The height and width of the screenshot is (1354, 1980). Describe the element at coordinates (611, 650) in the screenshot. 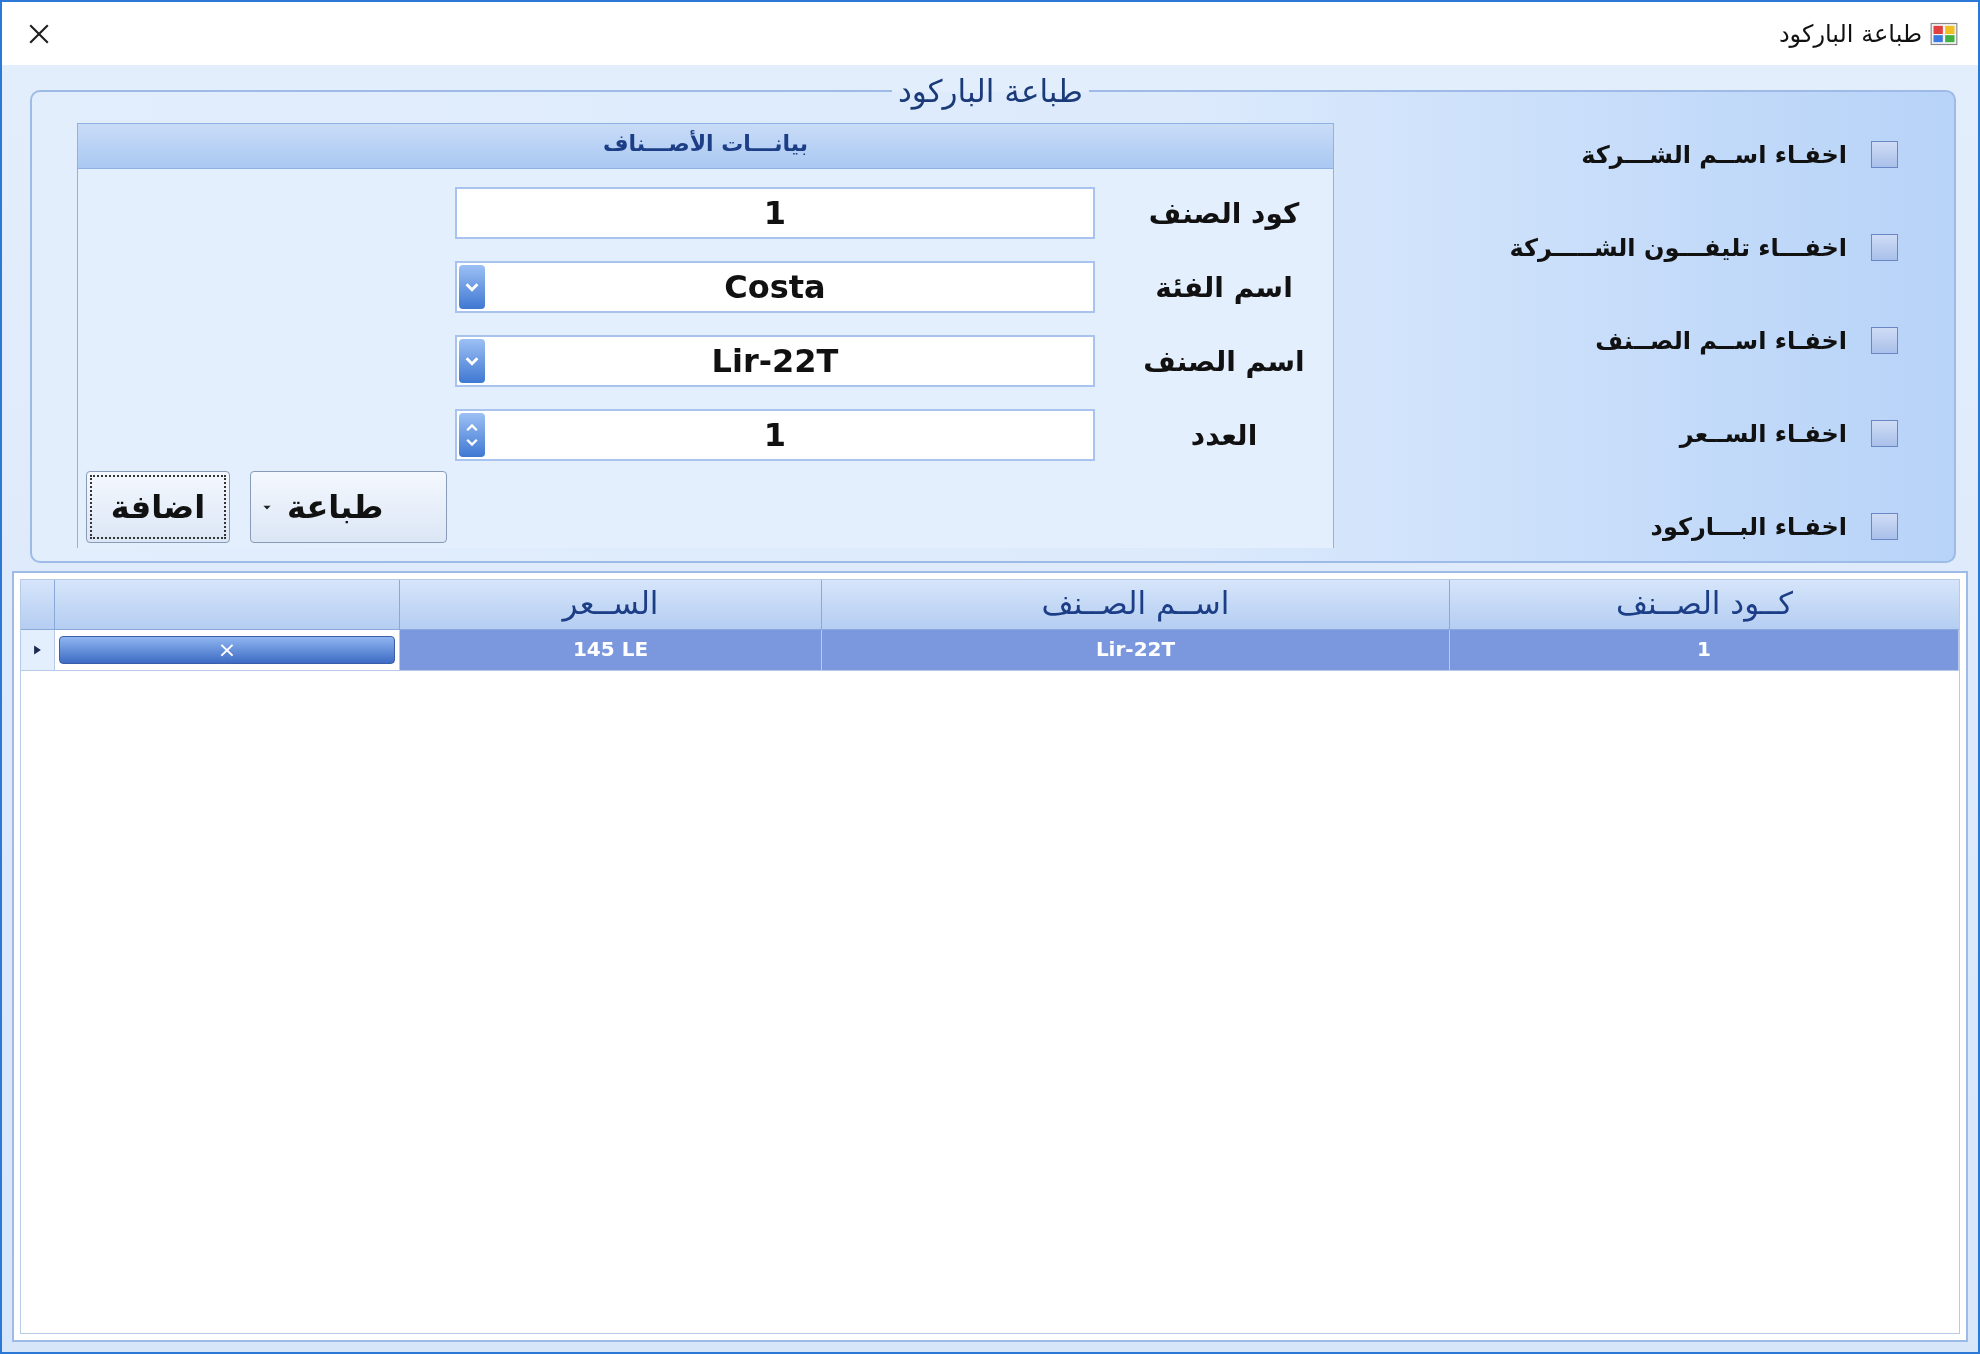

I see `table-cell: 145 LE` at that location.